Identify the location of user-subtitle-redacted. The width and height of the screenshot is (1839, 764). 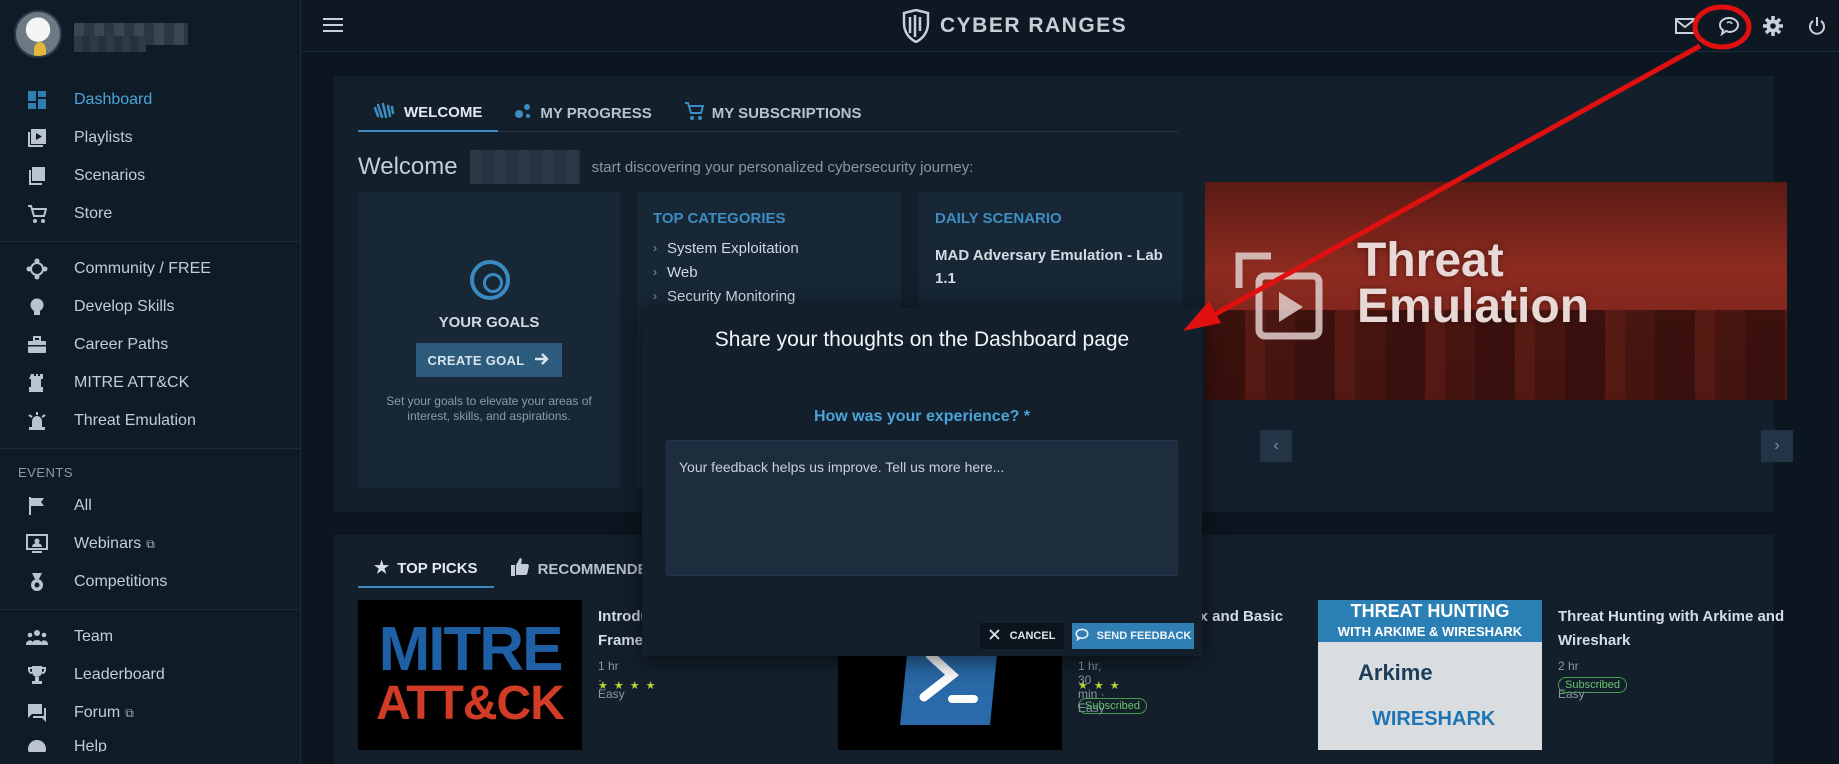
(110, 44).